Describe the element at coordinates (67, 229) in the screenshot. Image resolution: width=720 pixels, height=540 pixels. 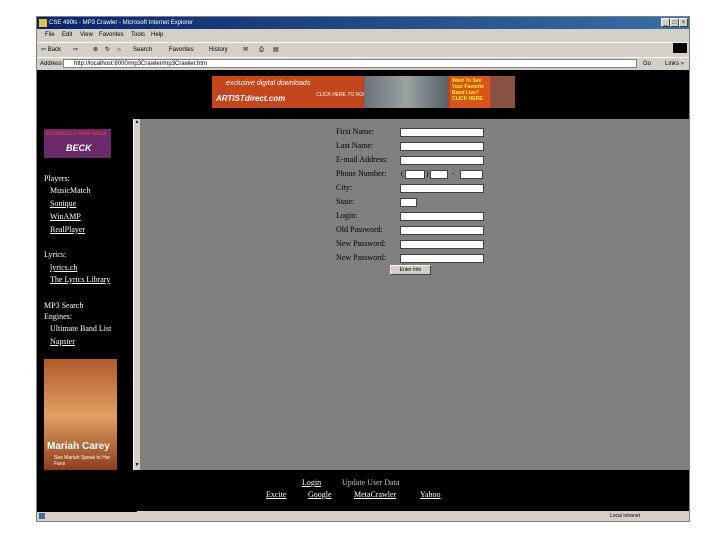
I see `sidebar-item-realplayer: RealPlayer` at that location.